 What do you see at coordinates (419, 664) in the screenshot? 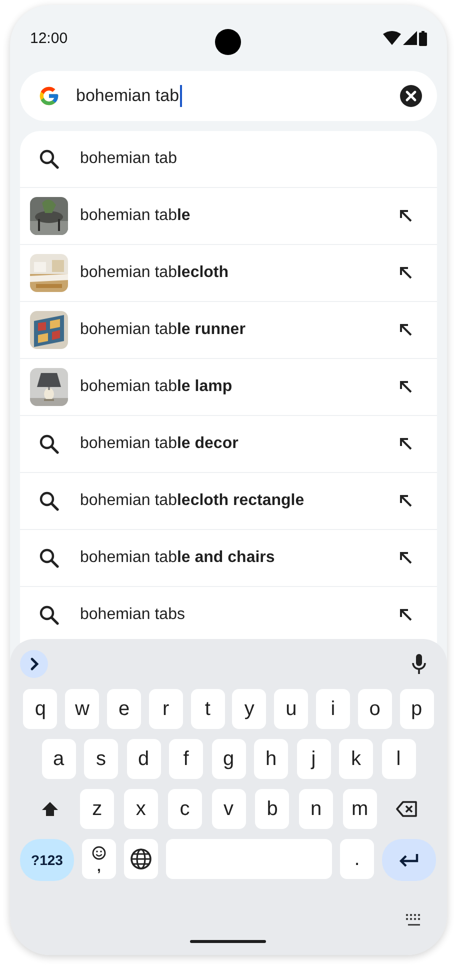
I see `microphone-icon` at bounding box center [419, 664].